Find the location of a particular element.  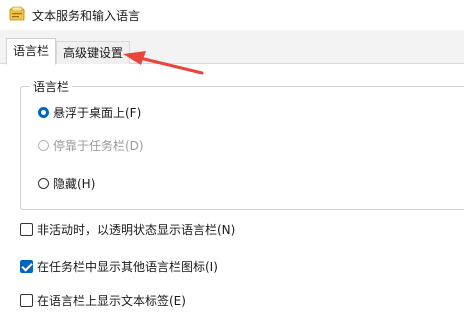

tab-language-bar: 语言栏 is located at coordinates (31, 51).